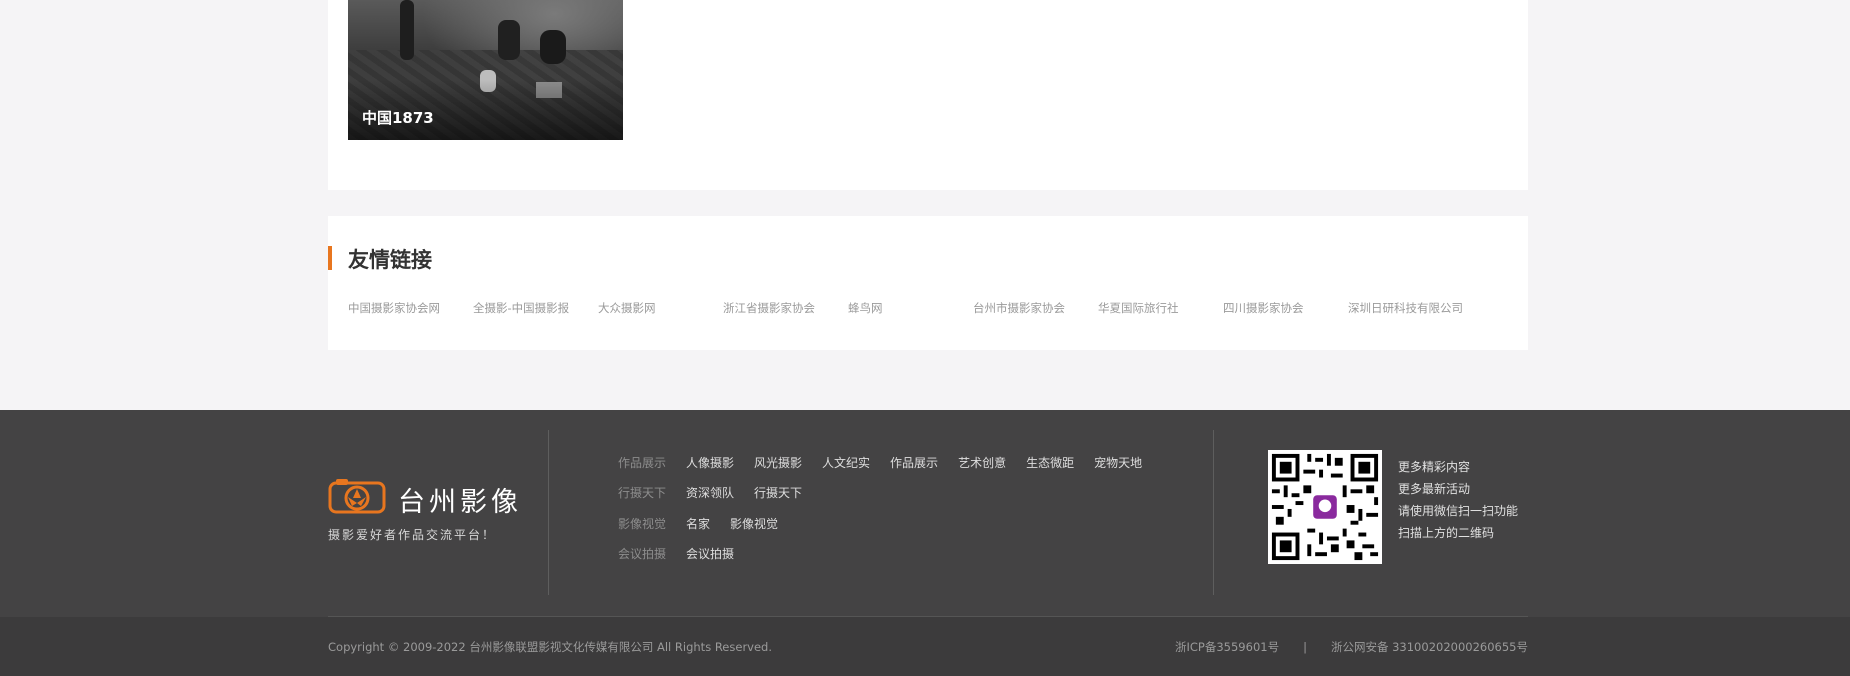 The height and width of the screenshot is (676, 1850). What do you see at coordinates (1429, 647) in the screenshot?
I see `police-record-link: 浙公网安备 33100202000260655号` at bounding box center [1429, 647].